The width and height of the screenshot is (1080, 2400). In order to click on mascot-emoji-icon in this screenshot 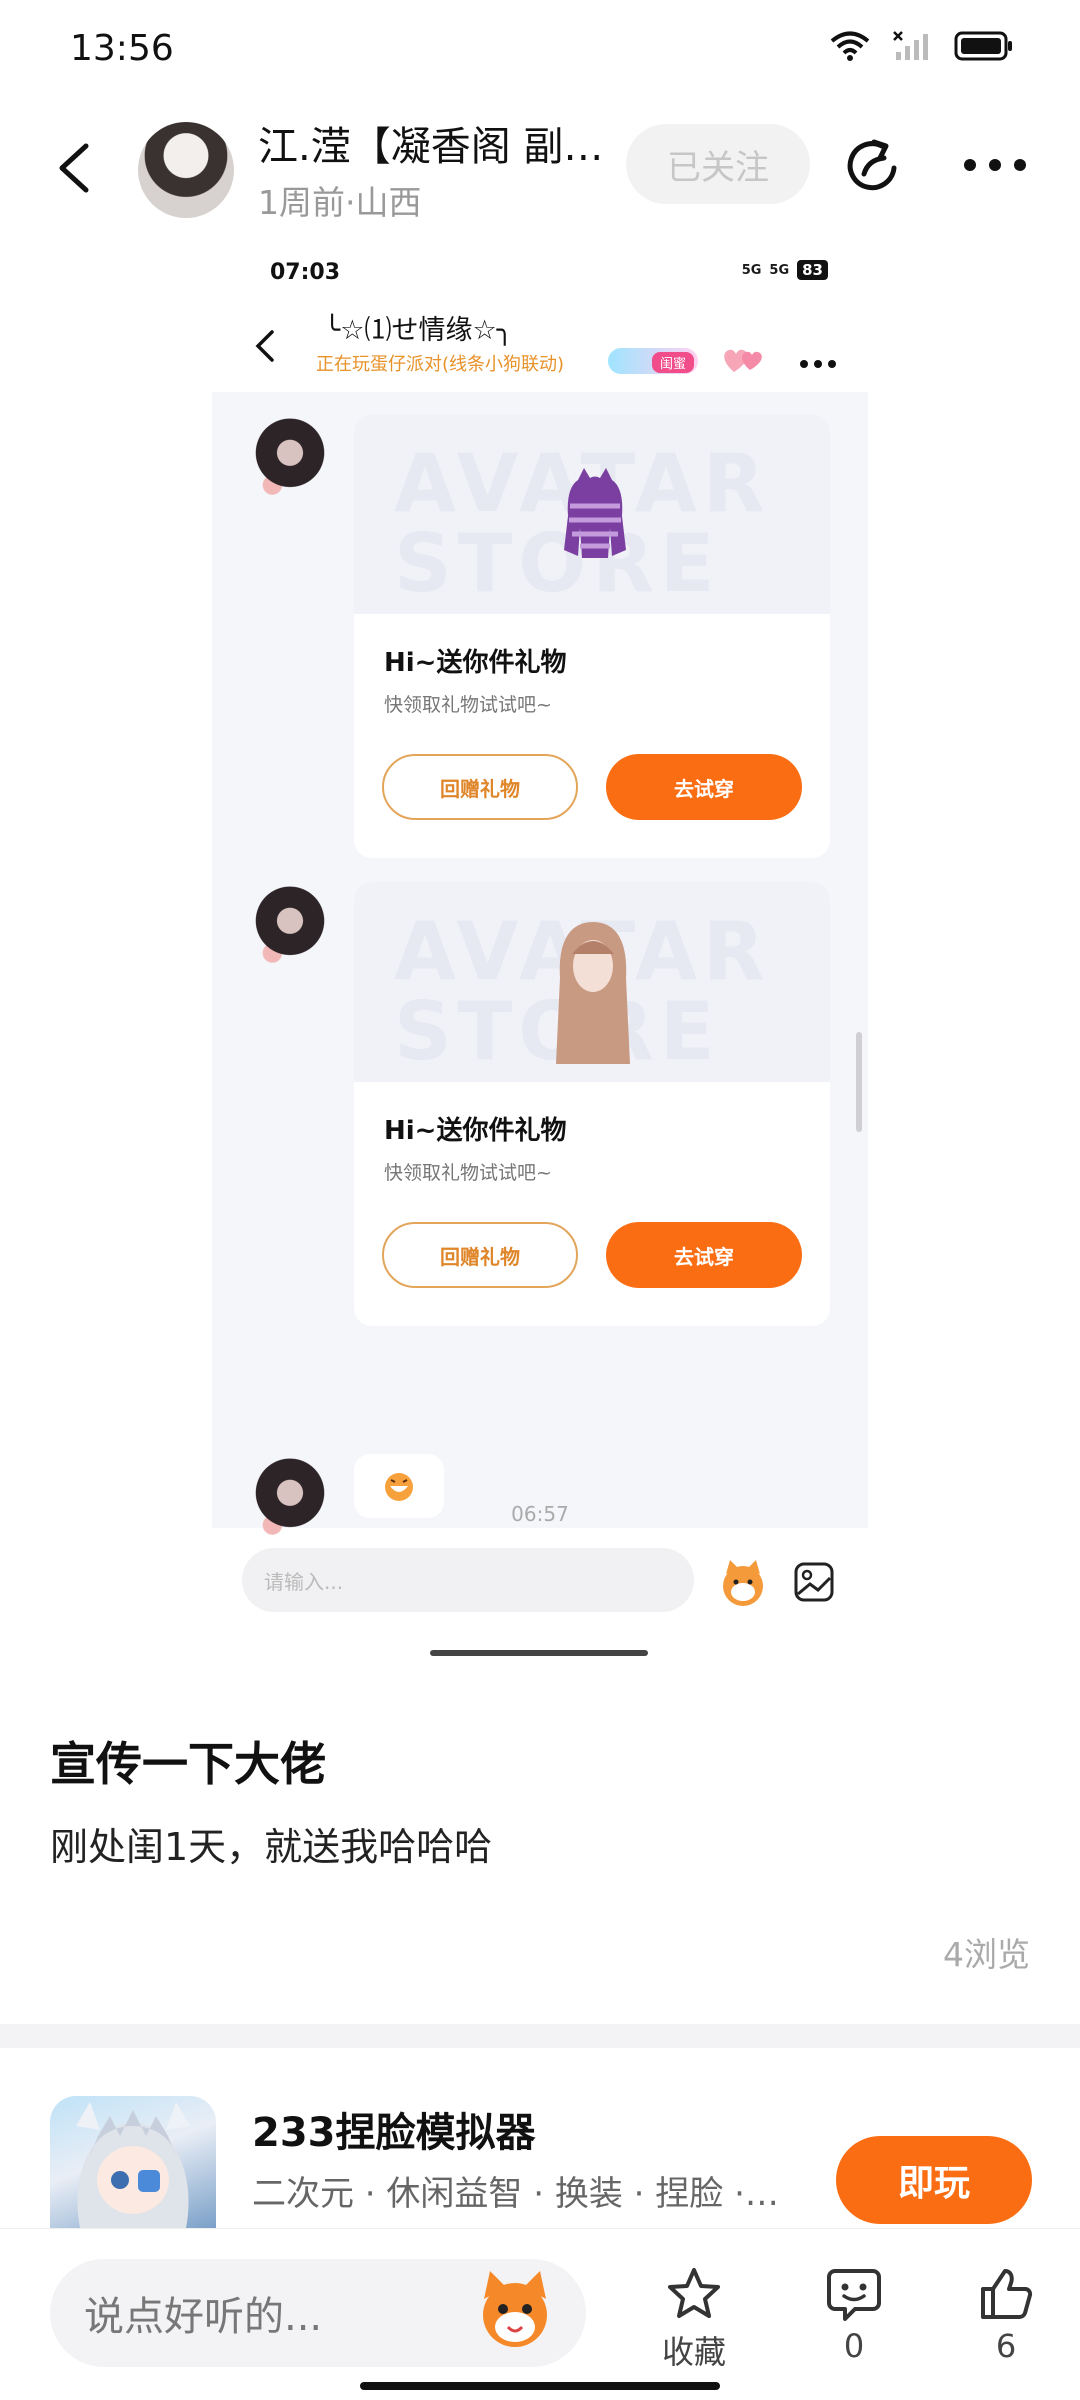, I will do `click(515, 2310)`.